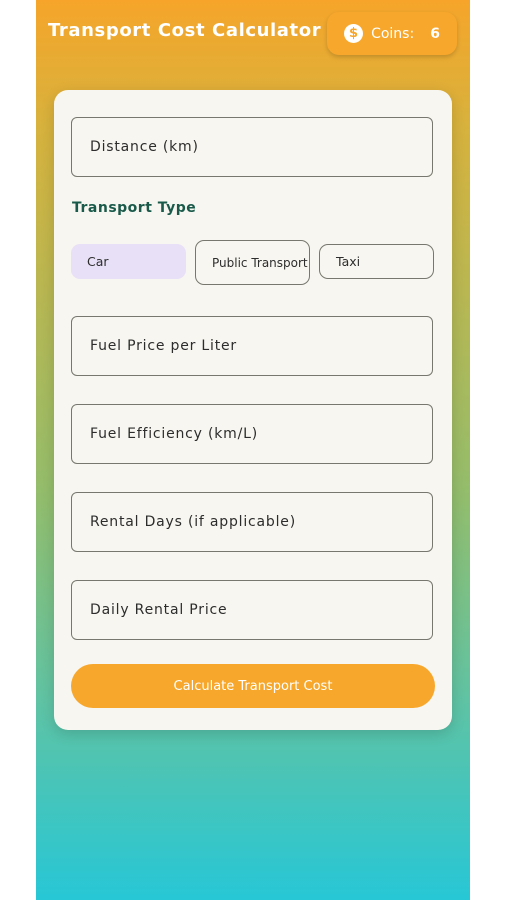  Describe the element at coordinates (252, 346) in the screenshot. I see `fuel-price-input: Fuel Price per Liter` at that location.